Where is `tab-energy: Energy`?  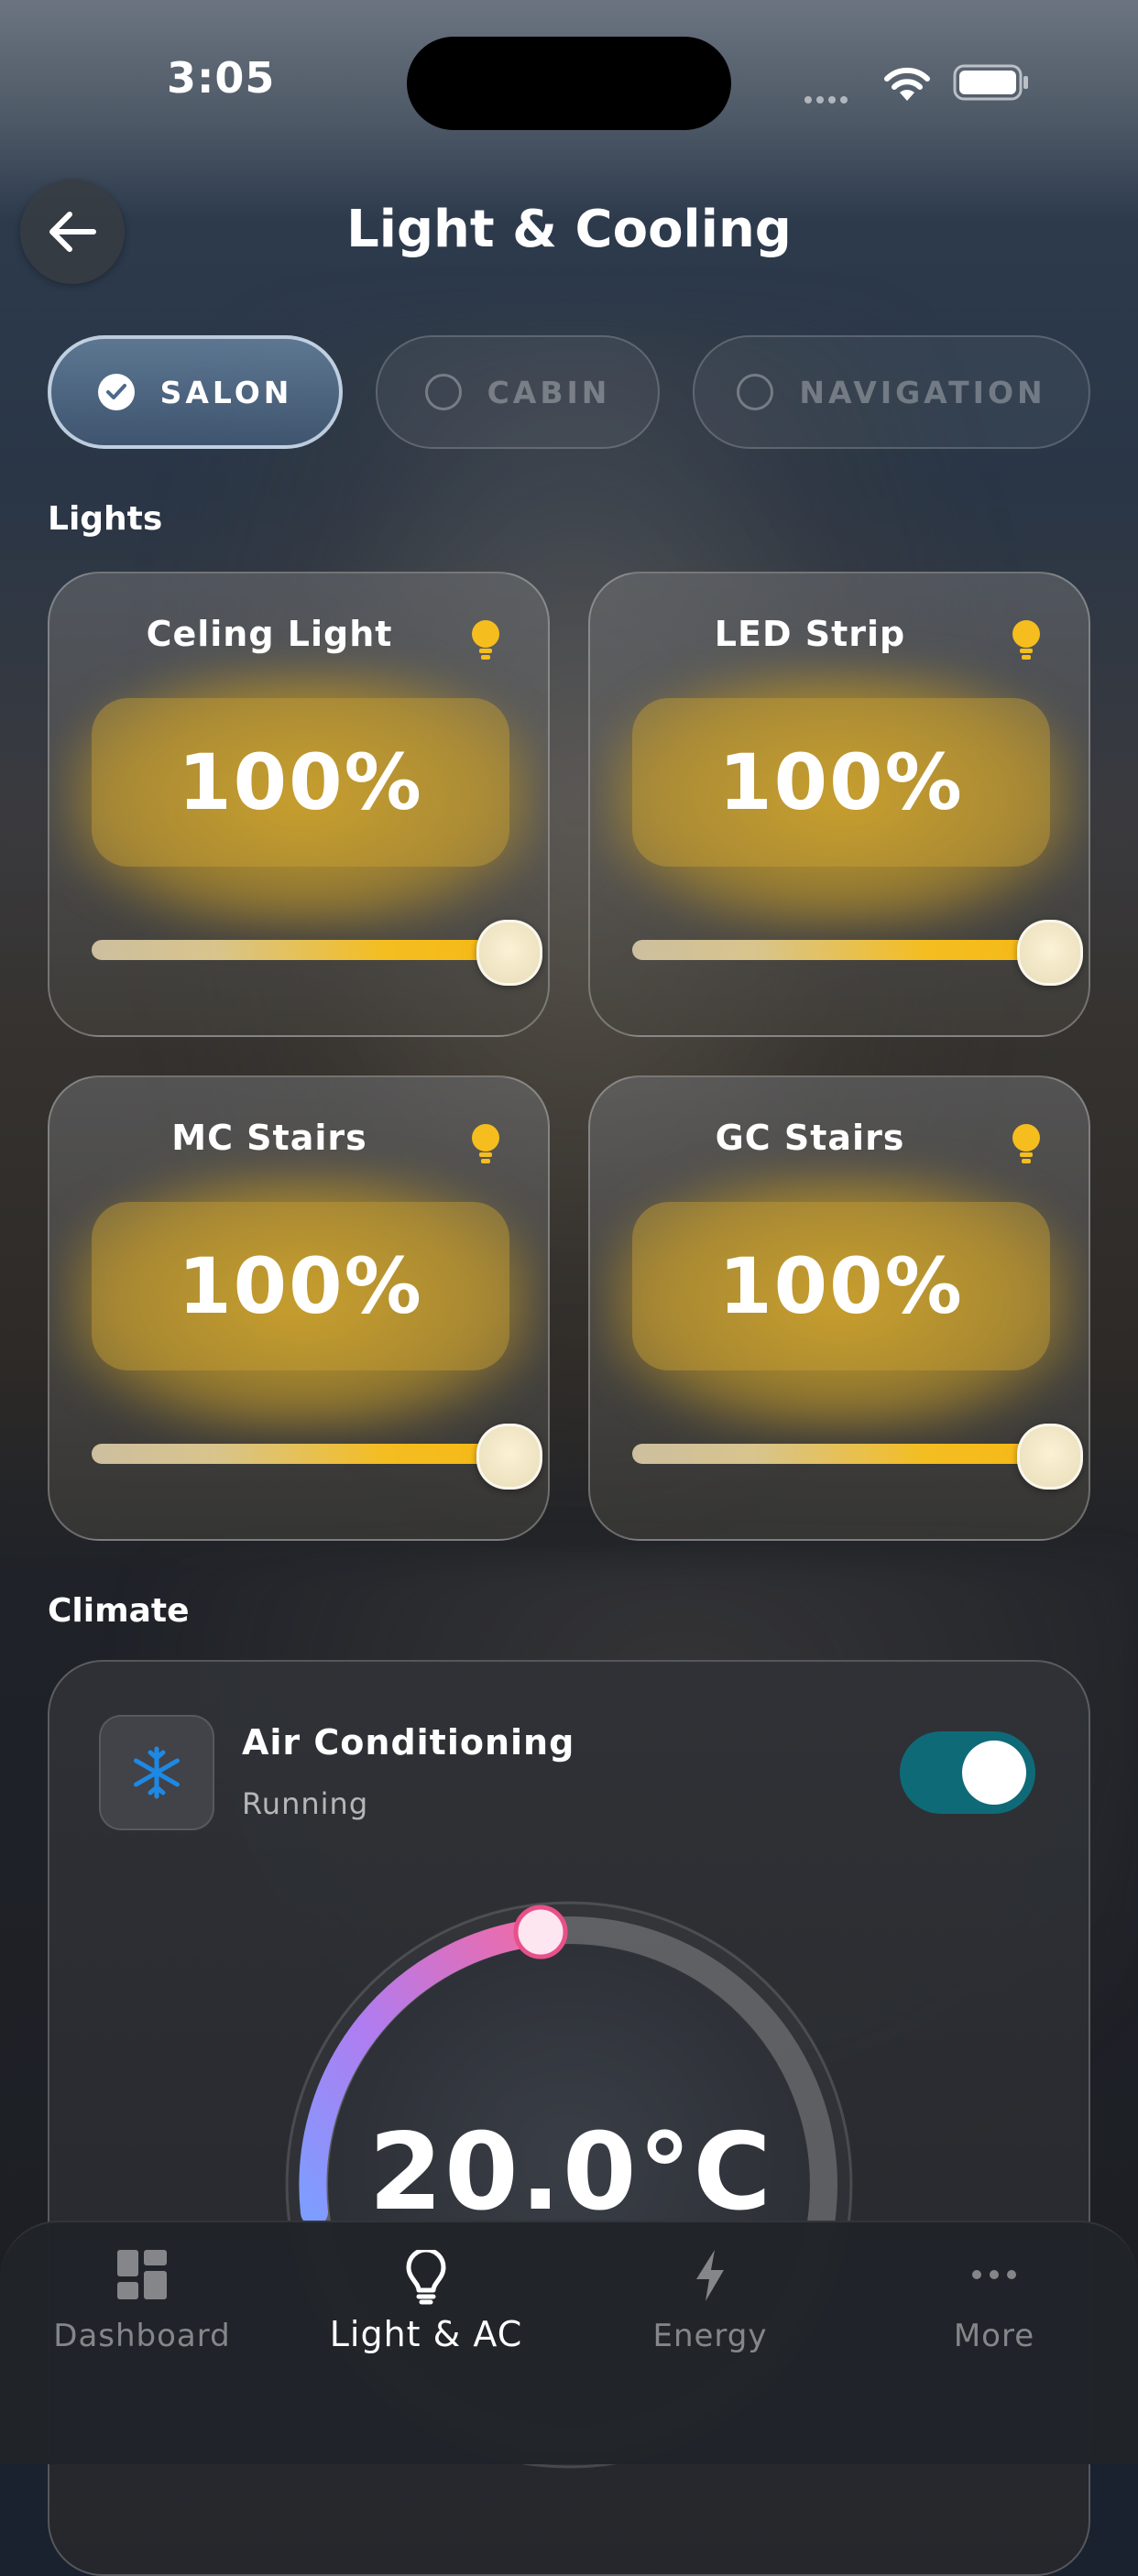
tab-energy: Energy is located at coordinates (710, 2314).